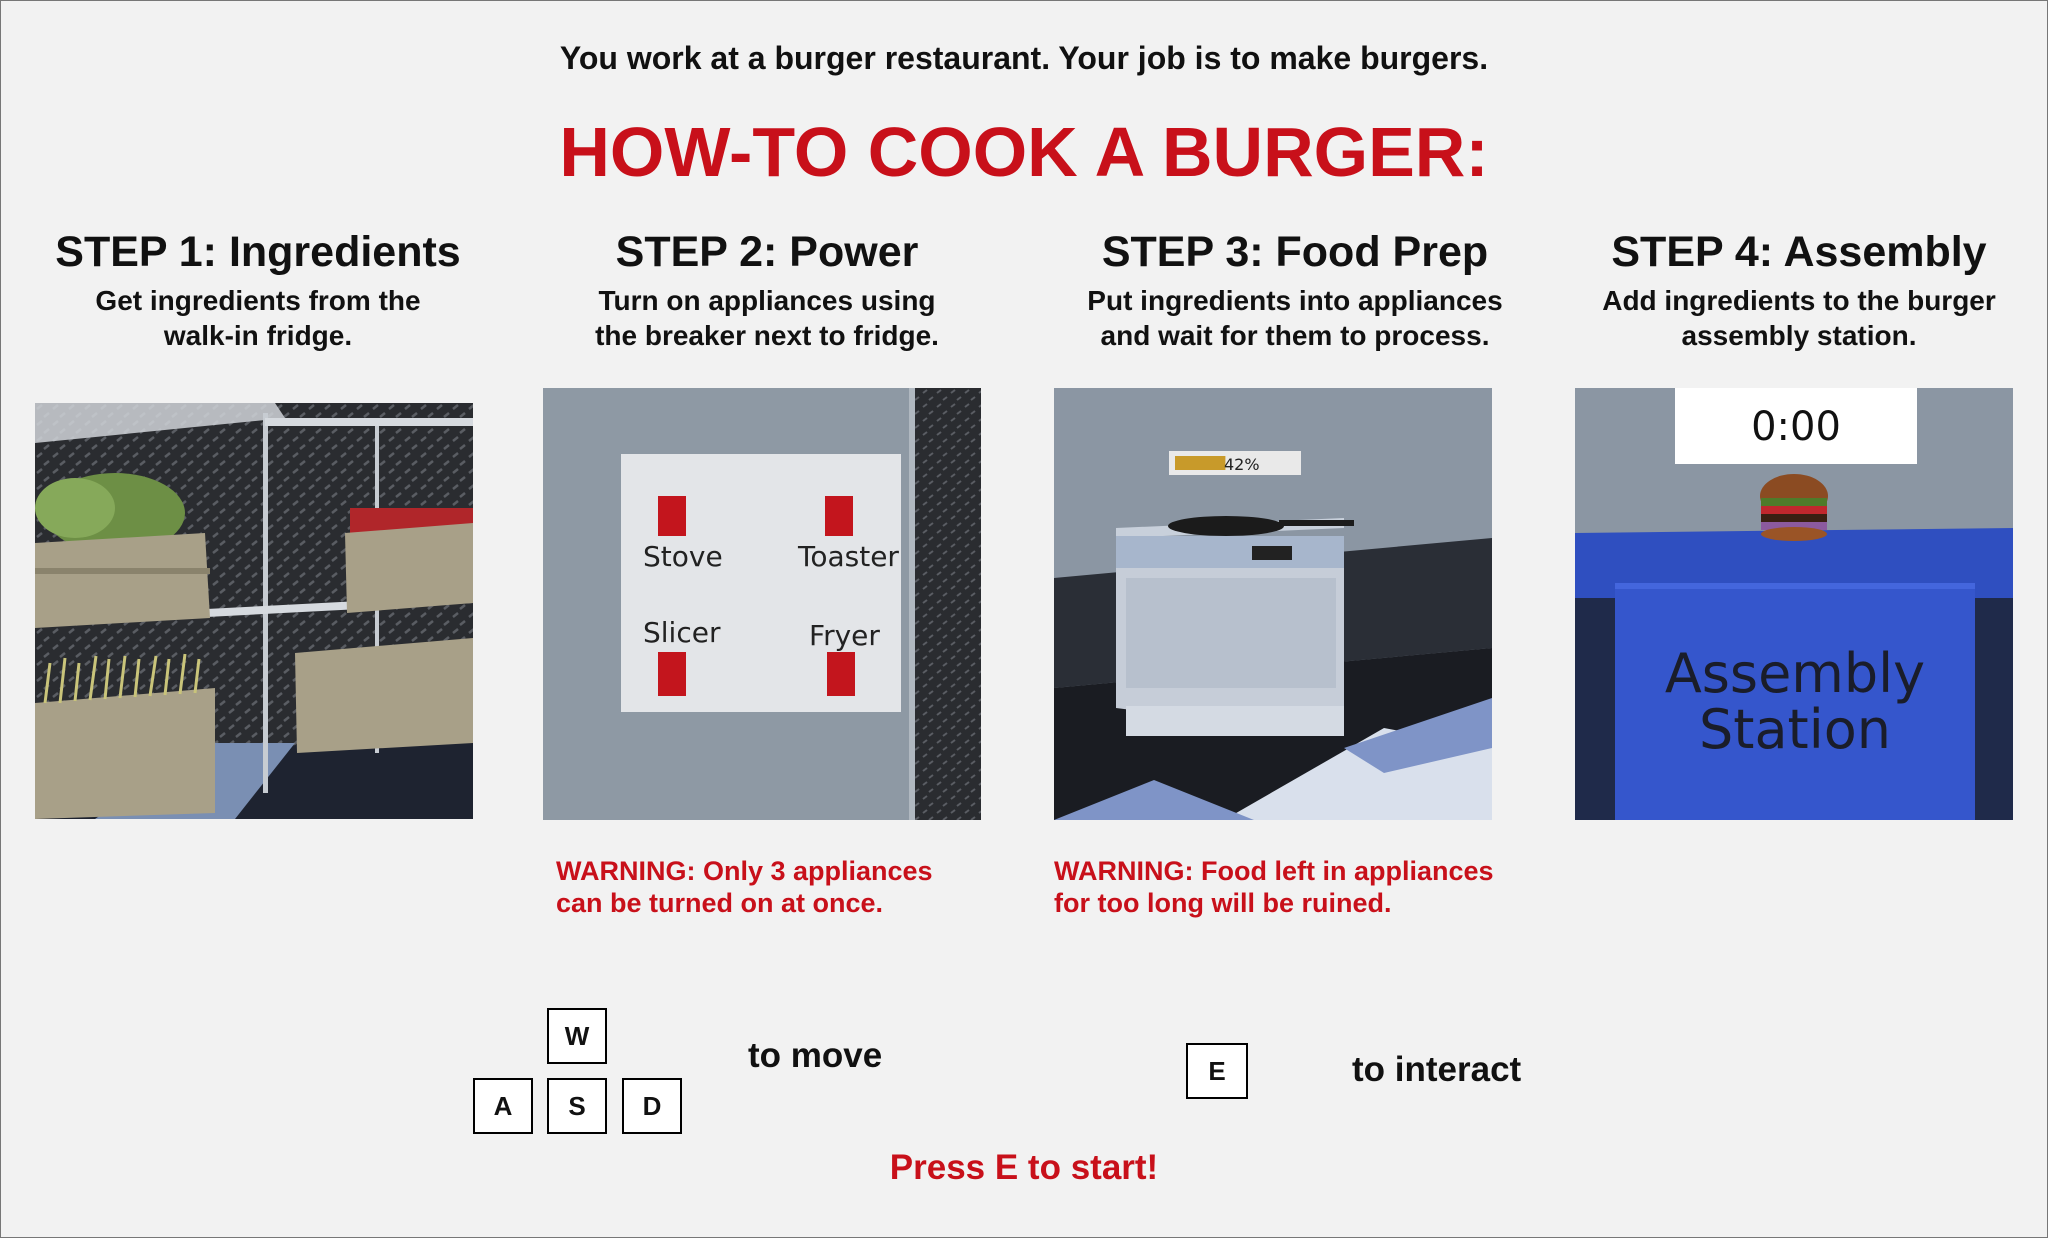 The width and height of the screenshot is (2048, 1238). I want to click on assembly-station-label-line1: Assembly, so click(1795, 673).